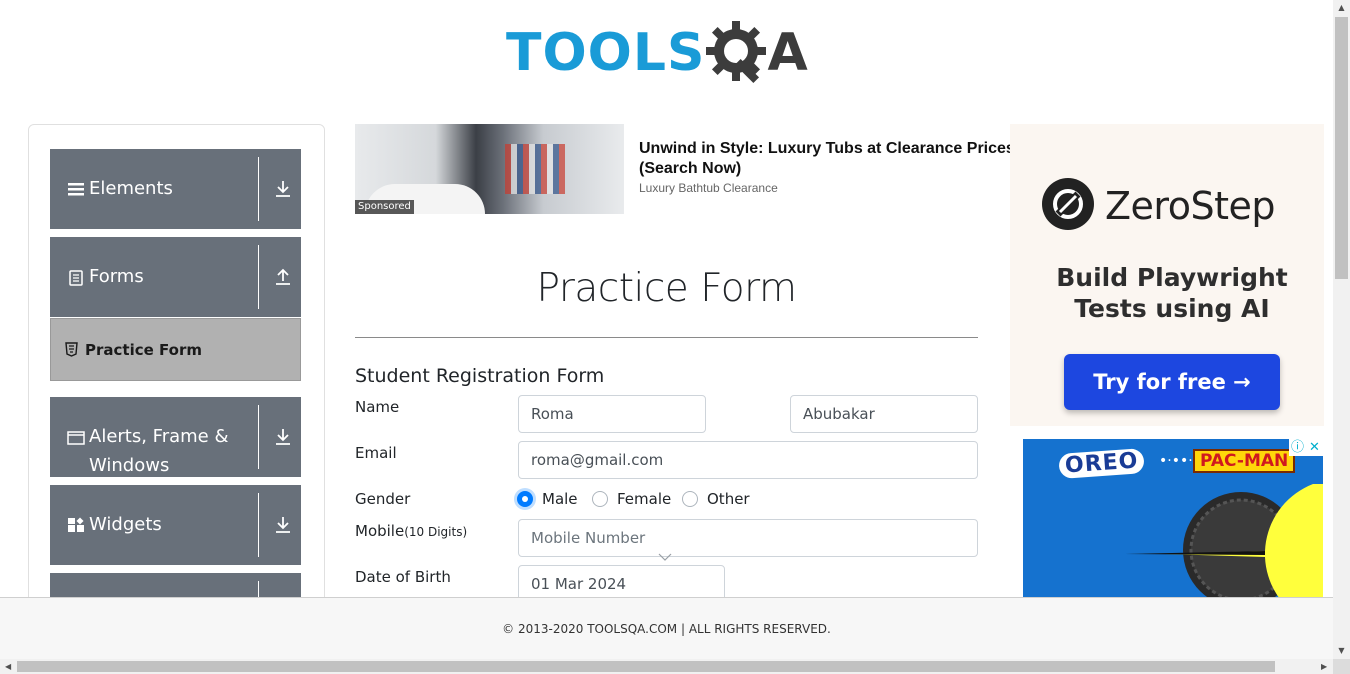  What do you see at coordinates (411, 531) in the screenshot?
I see `mobile-label: Mobile(10 Digits)` at bounding box center [411, 531].